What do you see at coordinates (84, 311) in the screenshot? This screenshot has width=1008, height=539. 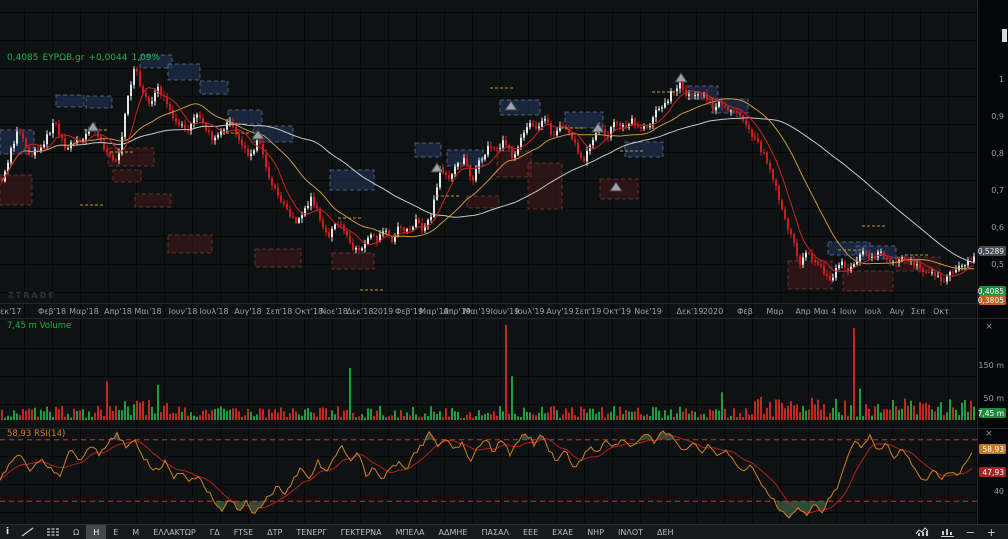 I see `svg-text: Μαρ'18` at bounding box center [84, 311].